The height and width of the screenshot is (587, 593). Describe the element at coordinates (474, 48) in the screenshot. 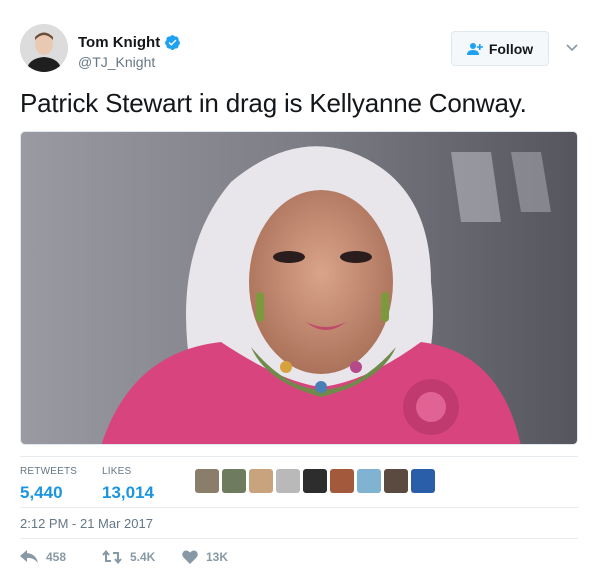

I see `add-user-icon` at that location.